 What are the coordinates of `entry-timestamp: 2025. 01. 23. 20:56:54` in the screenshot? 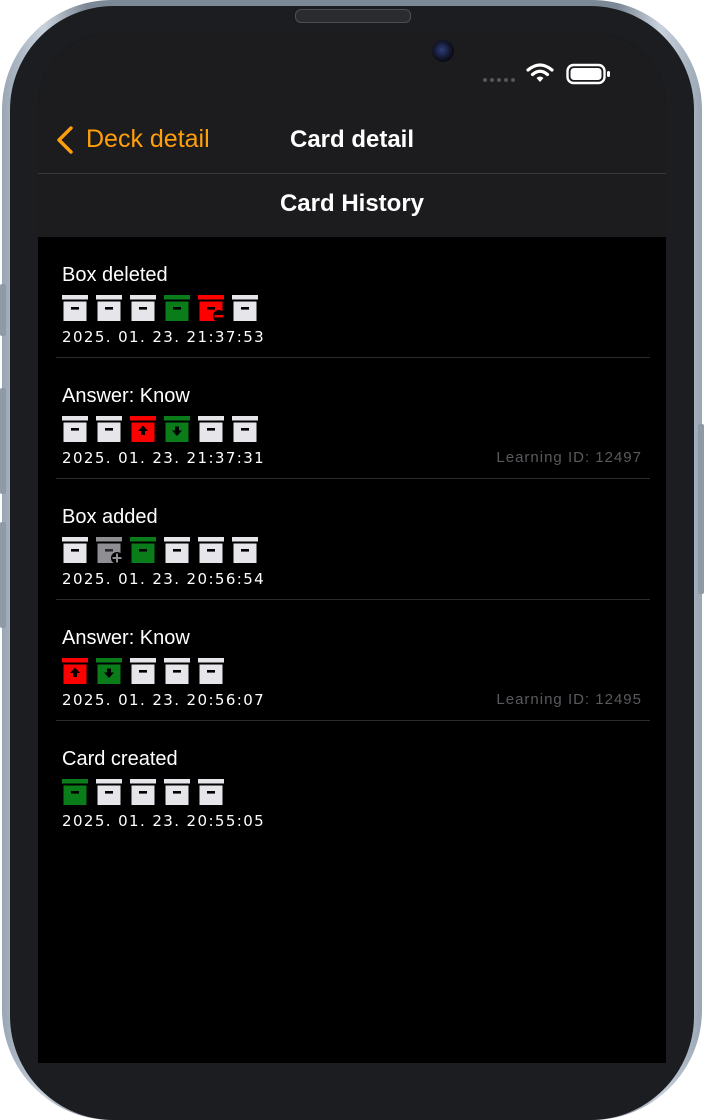 It's located at (164, 579).